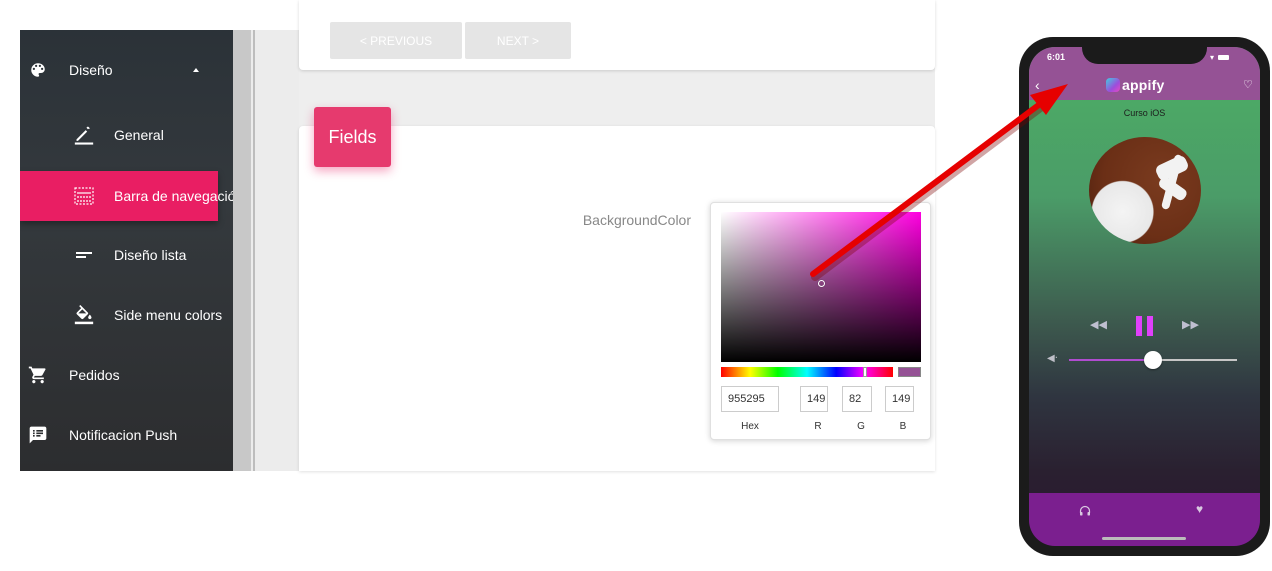  Describe the element at coordinates (903, 426) in the screenshot. I see `b-label: B` at that location.